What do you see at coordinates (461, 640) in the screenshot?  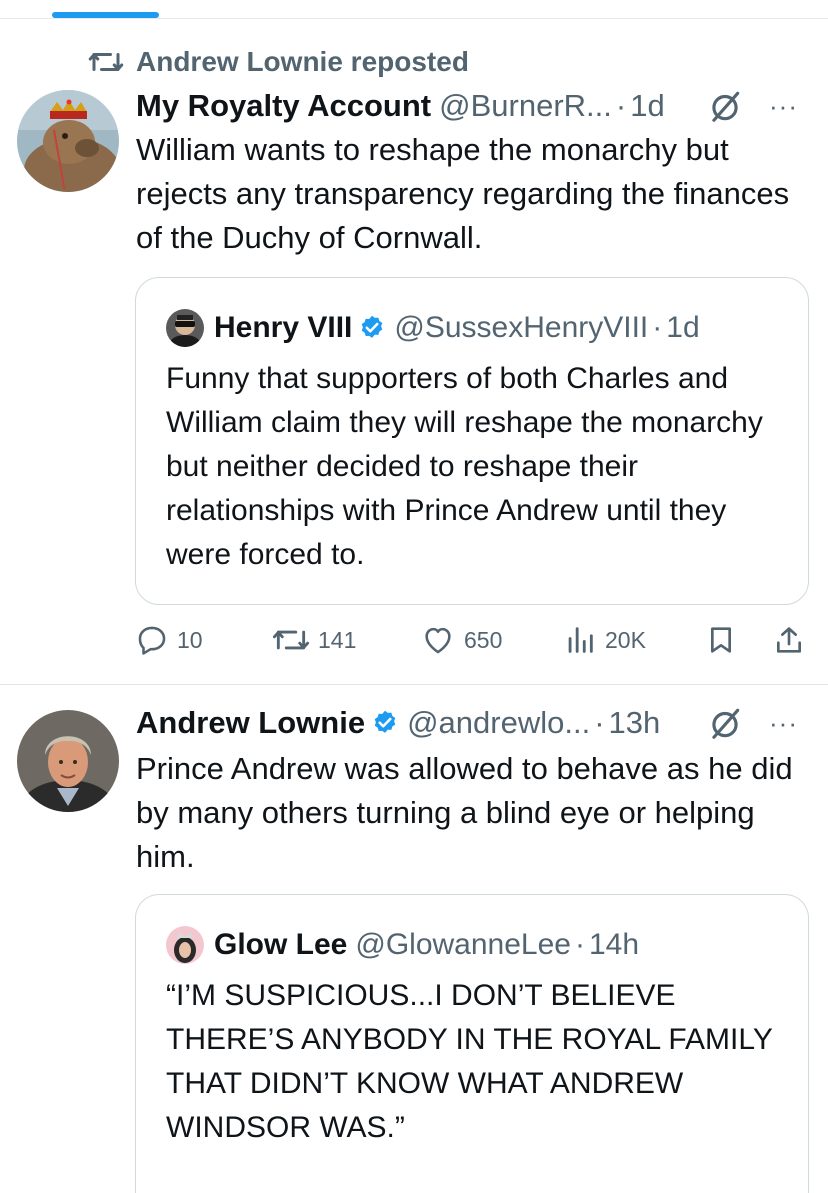 I see `like-button: 650` at bounding box center [461, 640].